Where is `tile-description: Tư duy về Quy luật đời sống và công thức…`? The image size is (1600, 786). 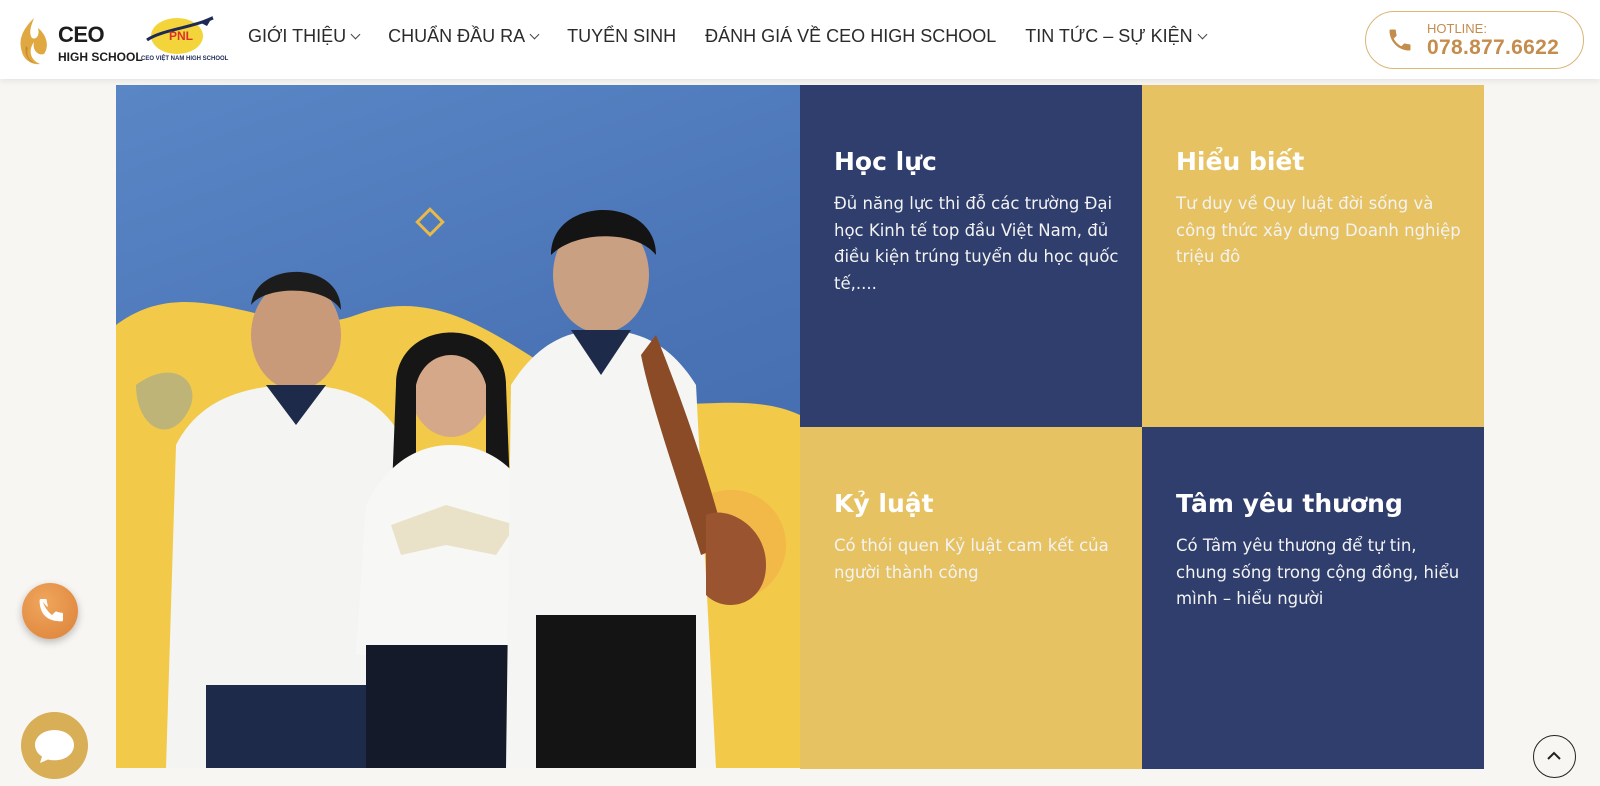
tile-description: Tư duy về Quy luật đời sống và công thức… is located at coordinates (1318, 230).